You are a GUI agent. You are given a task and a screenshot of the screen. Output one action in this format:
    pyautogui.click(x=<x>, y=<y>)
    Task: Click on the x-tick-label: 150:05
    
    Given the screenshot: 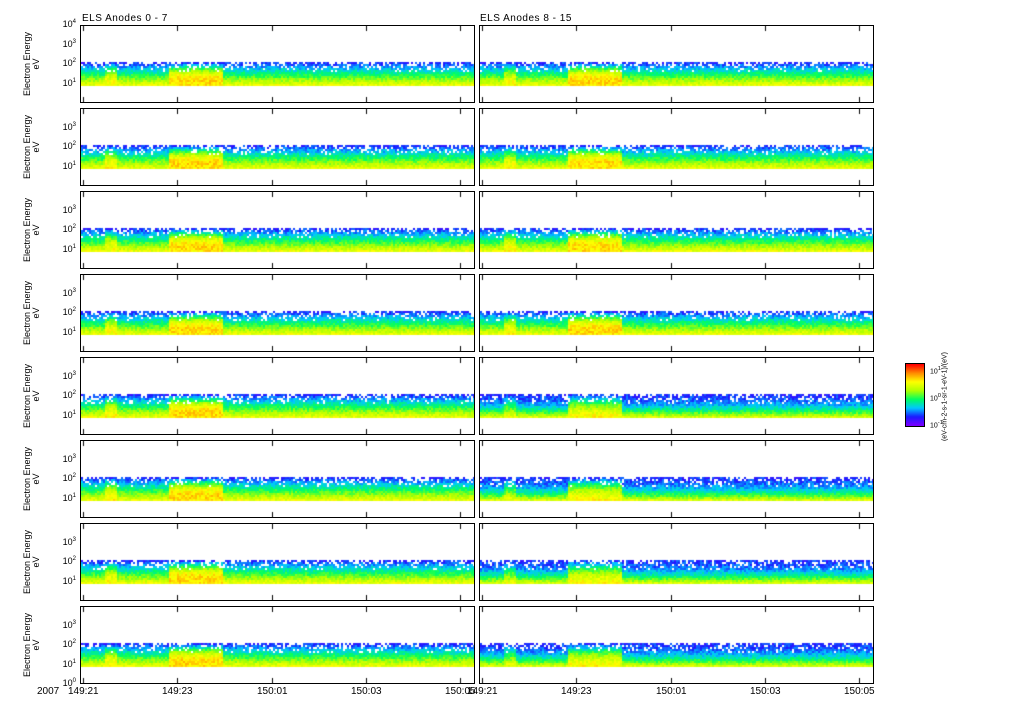 What is the action you would take?
    pyautogui.click(x=859, y=691)
    